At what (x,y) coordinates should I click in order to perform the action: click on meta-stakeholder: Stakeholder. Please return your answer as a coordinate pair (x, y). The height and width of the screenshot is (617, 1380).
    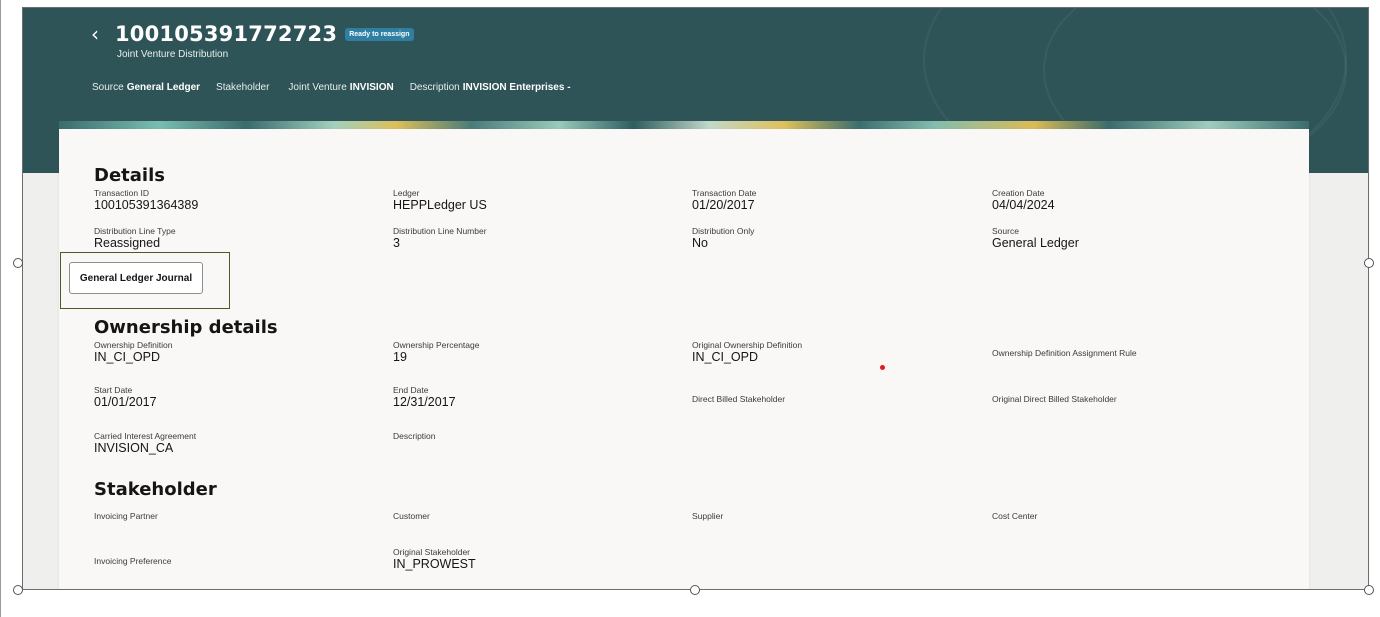
    Looking at the image, I should click on (243, 87).